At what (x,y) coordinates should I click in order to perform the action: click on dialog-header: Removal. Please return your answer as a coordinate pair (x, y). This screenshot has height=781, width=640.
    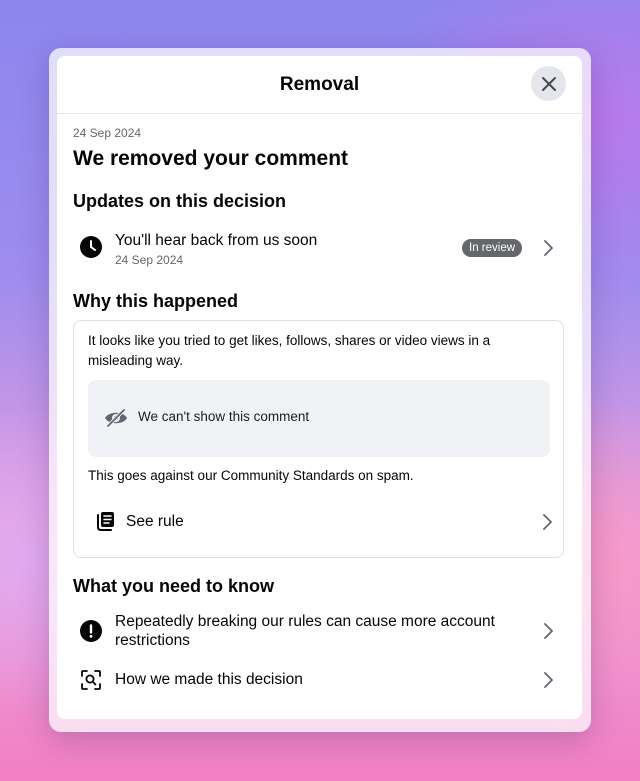
    Looking at the image, I should click on (319, 85).